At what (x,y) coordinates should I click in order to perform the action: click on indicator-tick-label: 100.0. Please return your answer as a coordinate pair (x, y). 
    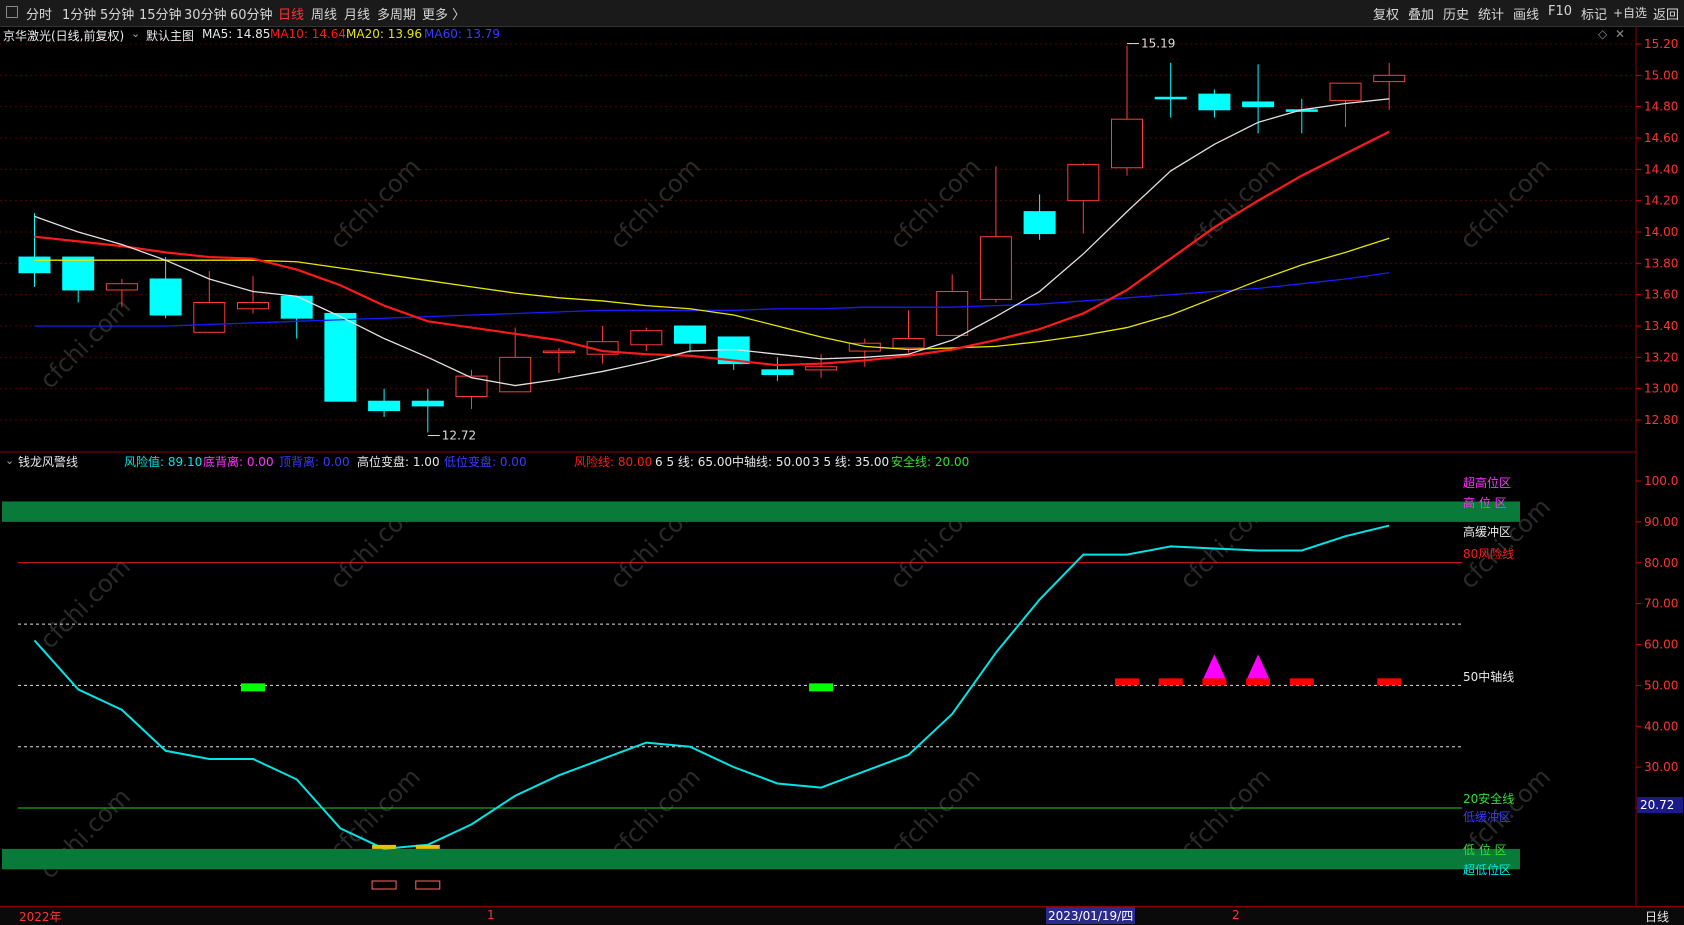
    Looking at the image, I should click on (1661, 481).